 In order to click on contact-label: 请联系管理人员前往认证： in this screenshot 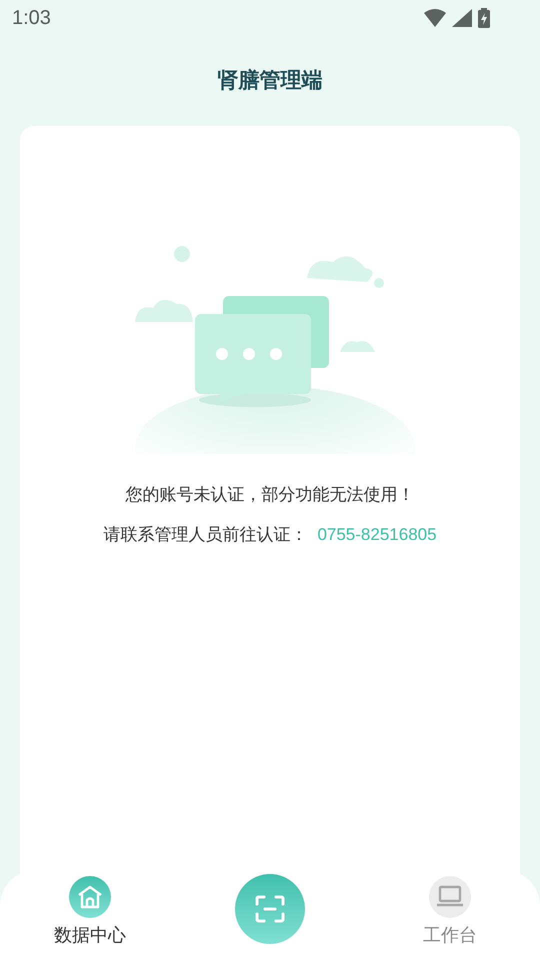, I will do `click(205, 535)`.